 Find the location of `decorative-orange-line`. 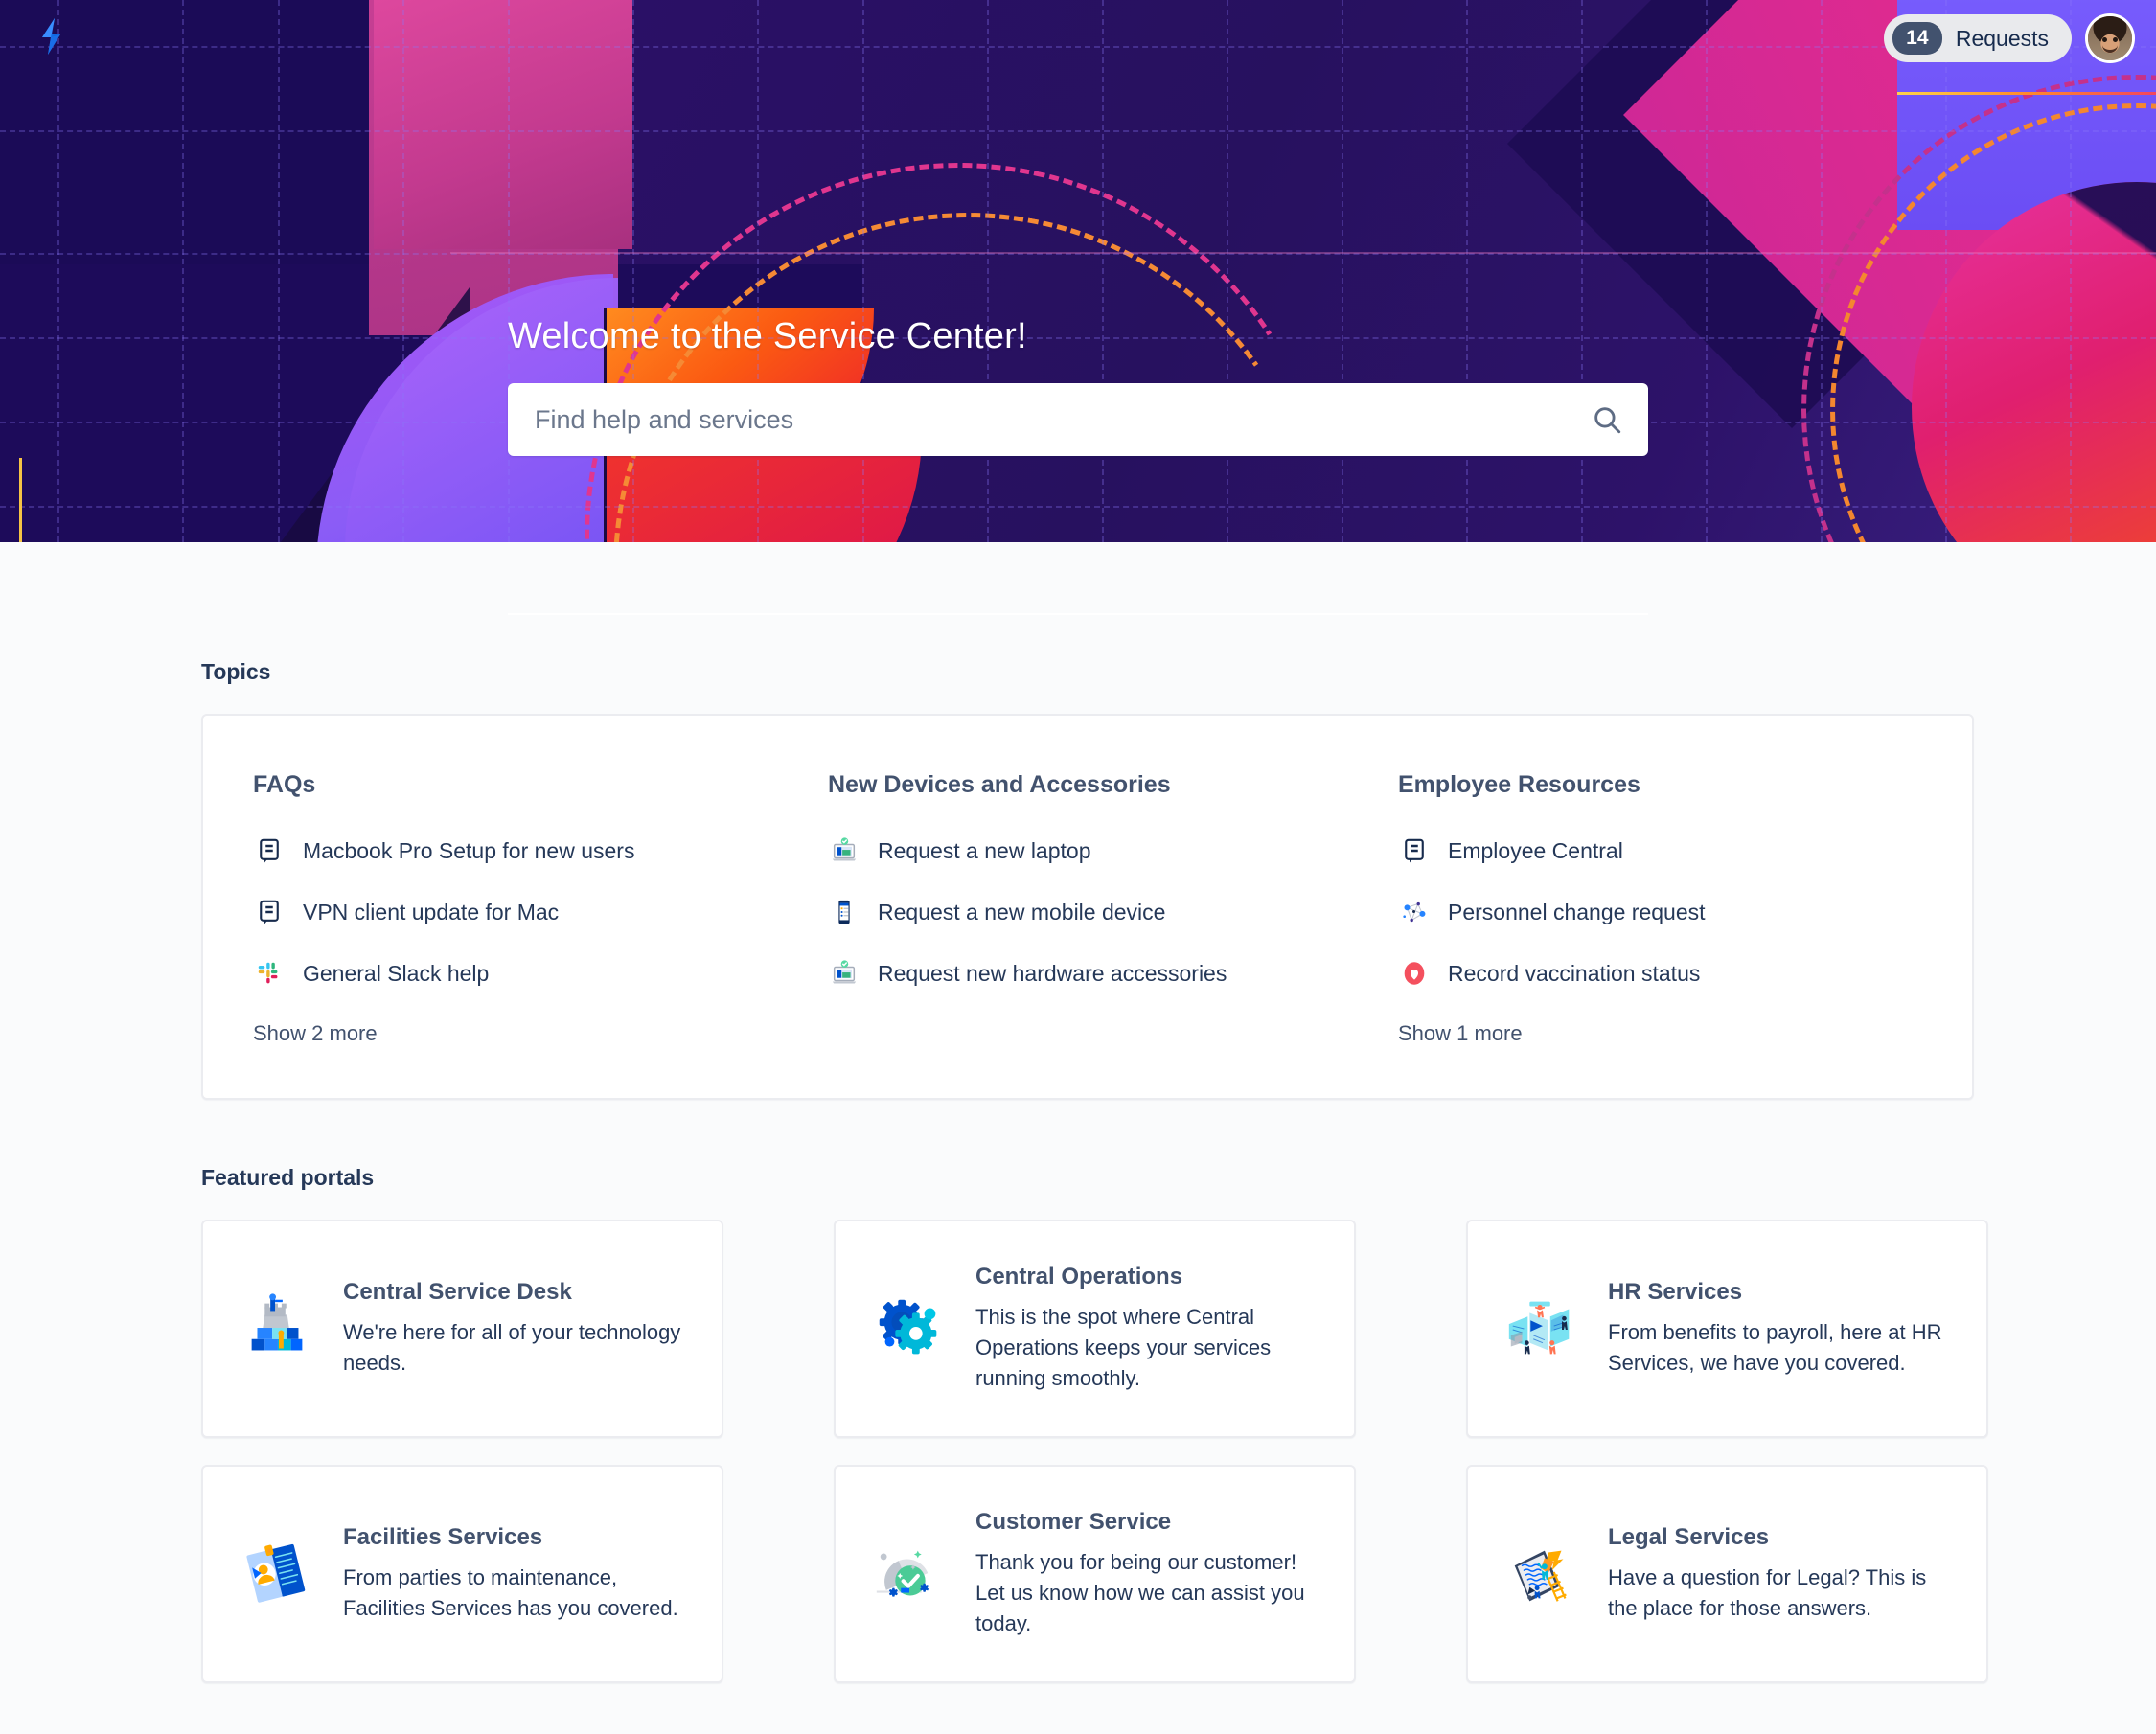

decorative-orange-line is located at coordinates (2026, 94).